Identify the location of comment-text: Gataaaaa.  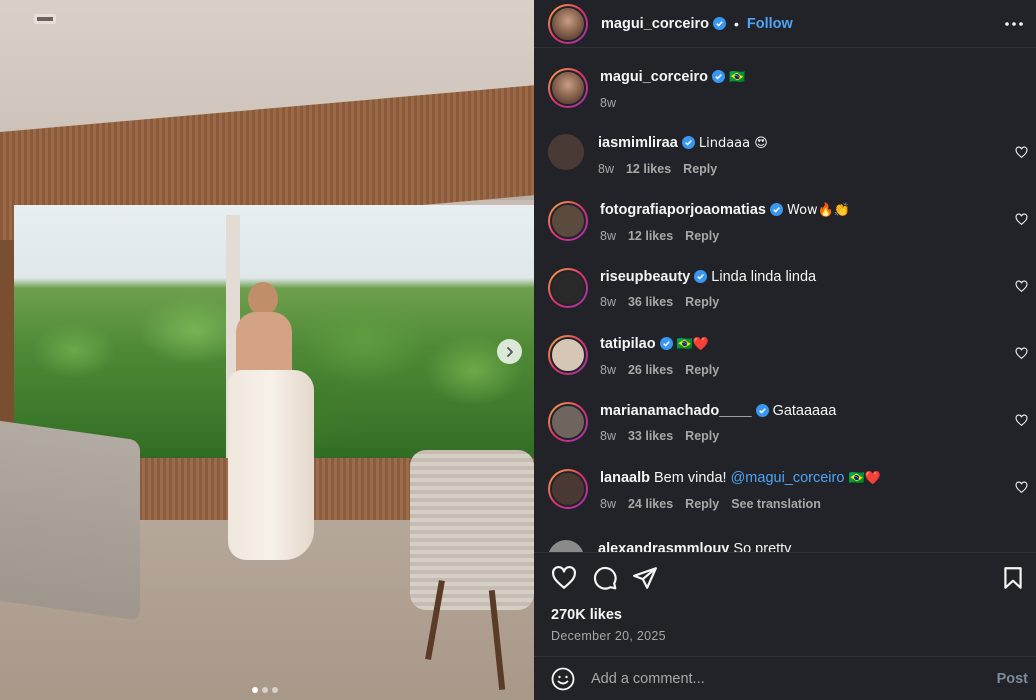
(804, 411).